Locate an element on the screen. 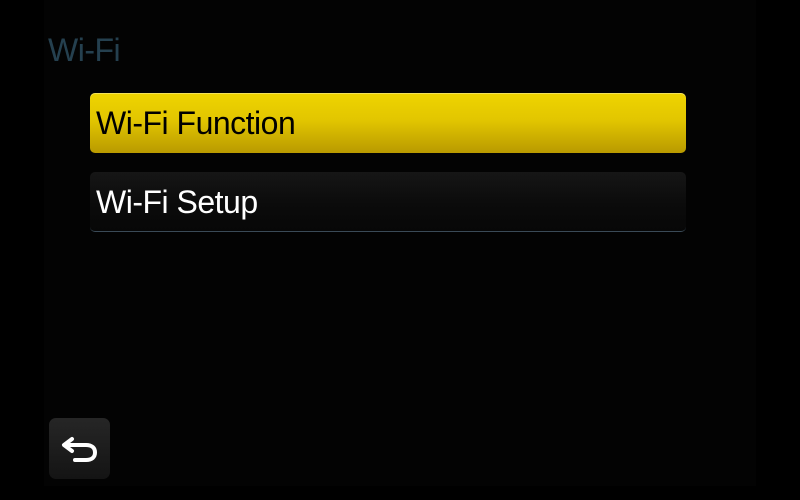 Image resolution: width=800 pixels, height=500 pixels. menu-item-wifi-setup: Wi-Fi Setup is located at coordinates (388, 202).